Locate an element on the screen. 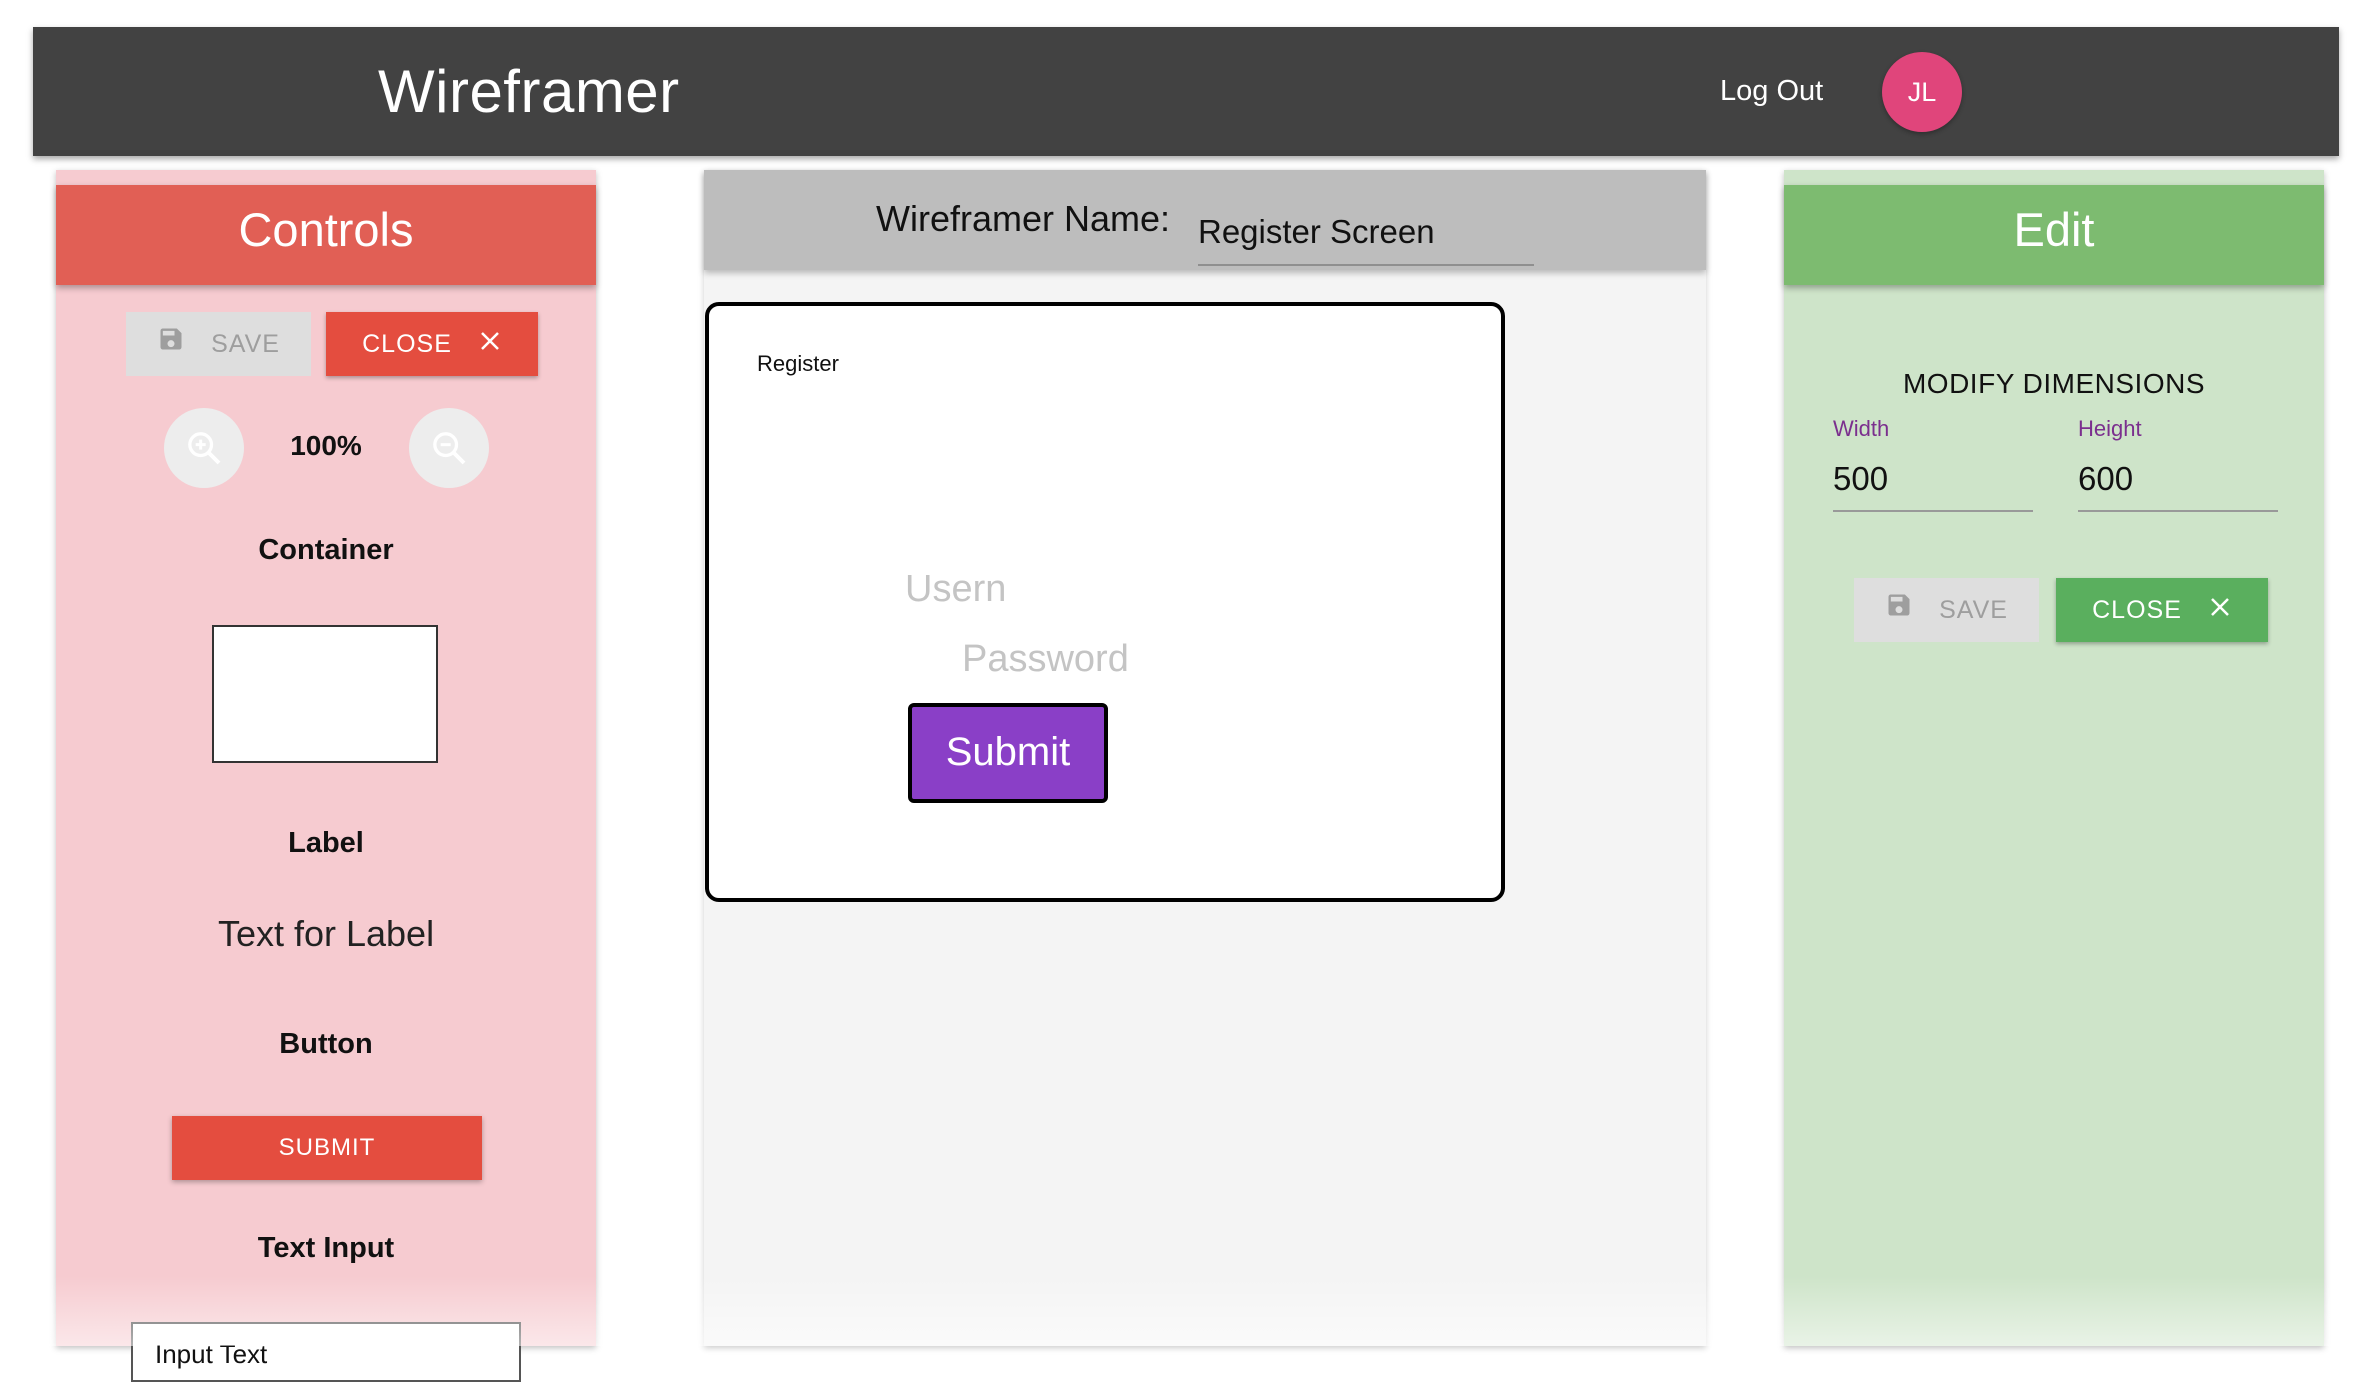 This screenshot has width=2374, height=1382. button-control-title: Button is located at coordinates (326, 1044).